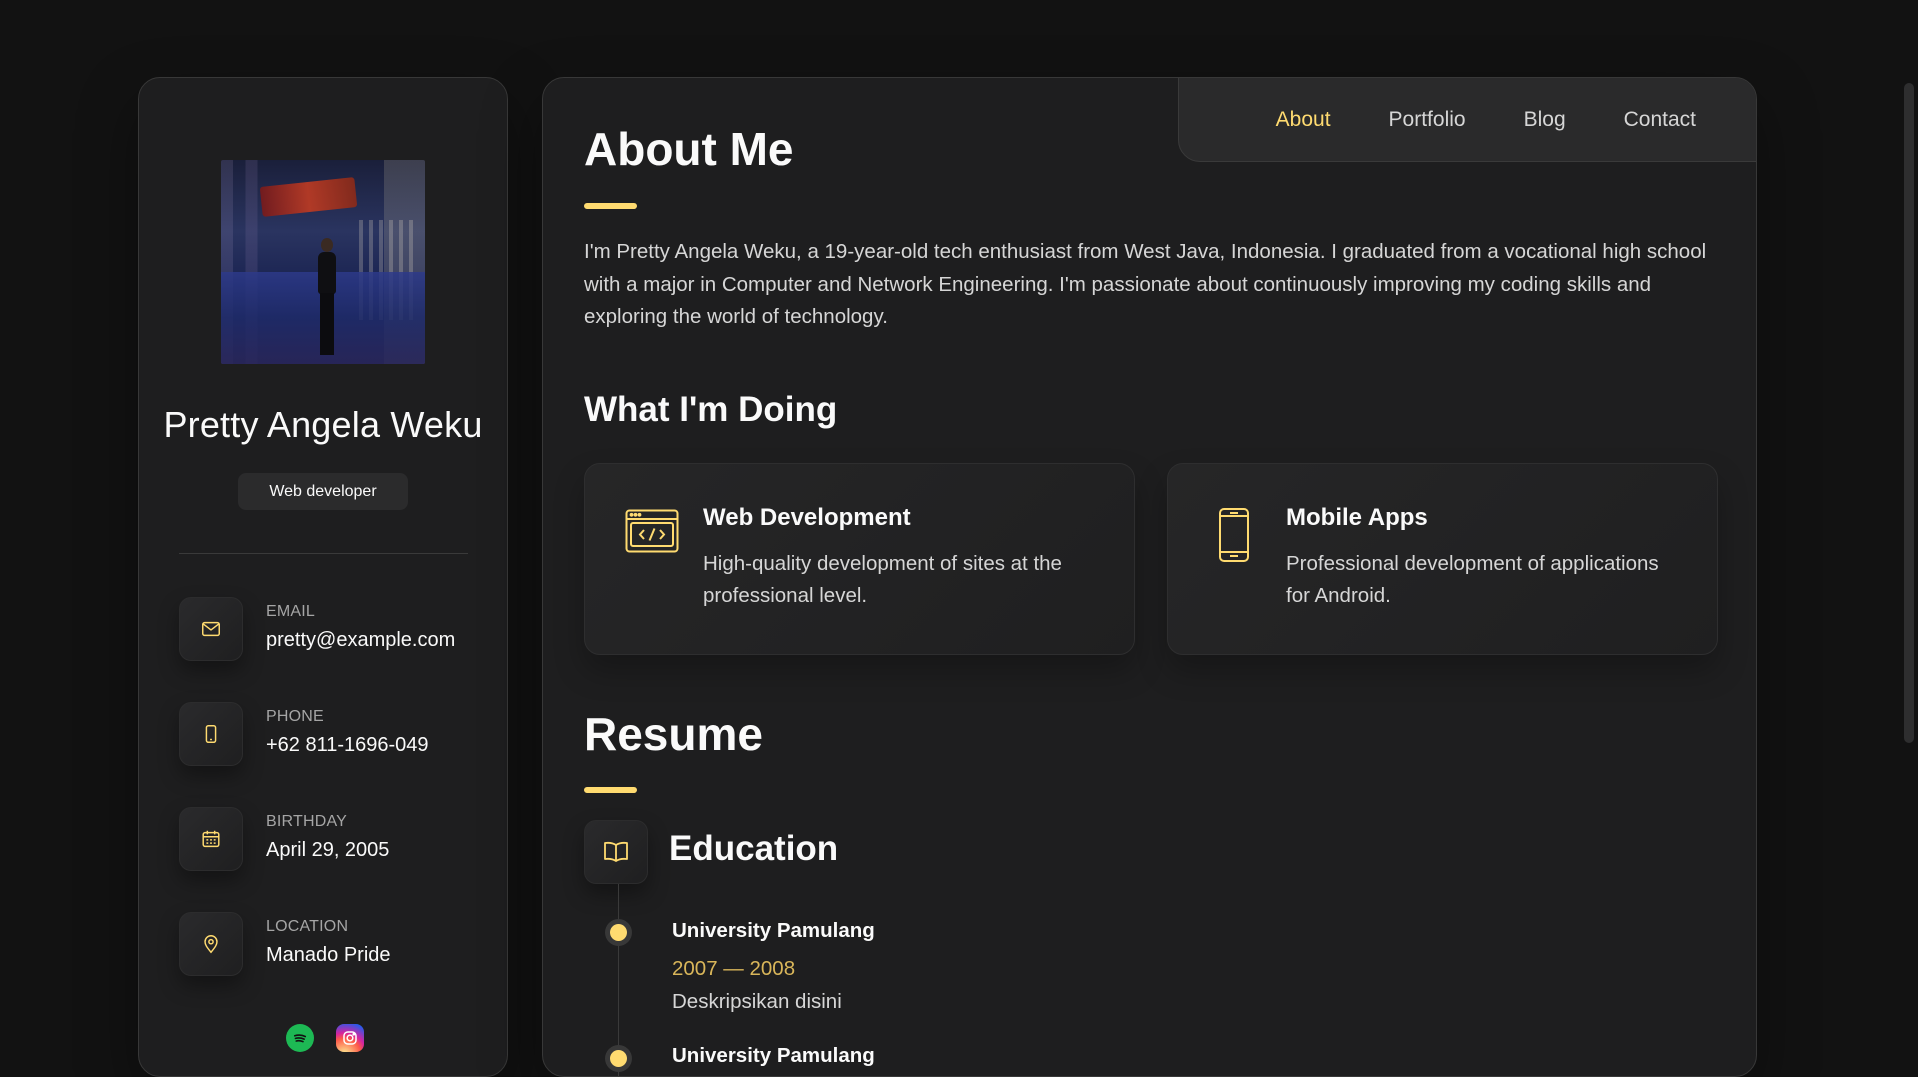  I want to click on calendar-icon, so click(211, 839).